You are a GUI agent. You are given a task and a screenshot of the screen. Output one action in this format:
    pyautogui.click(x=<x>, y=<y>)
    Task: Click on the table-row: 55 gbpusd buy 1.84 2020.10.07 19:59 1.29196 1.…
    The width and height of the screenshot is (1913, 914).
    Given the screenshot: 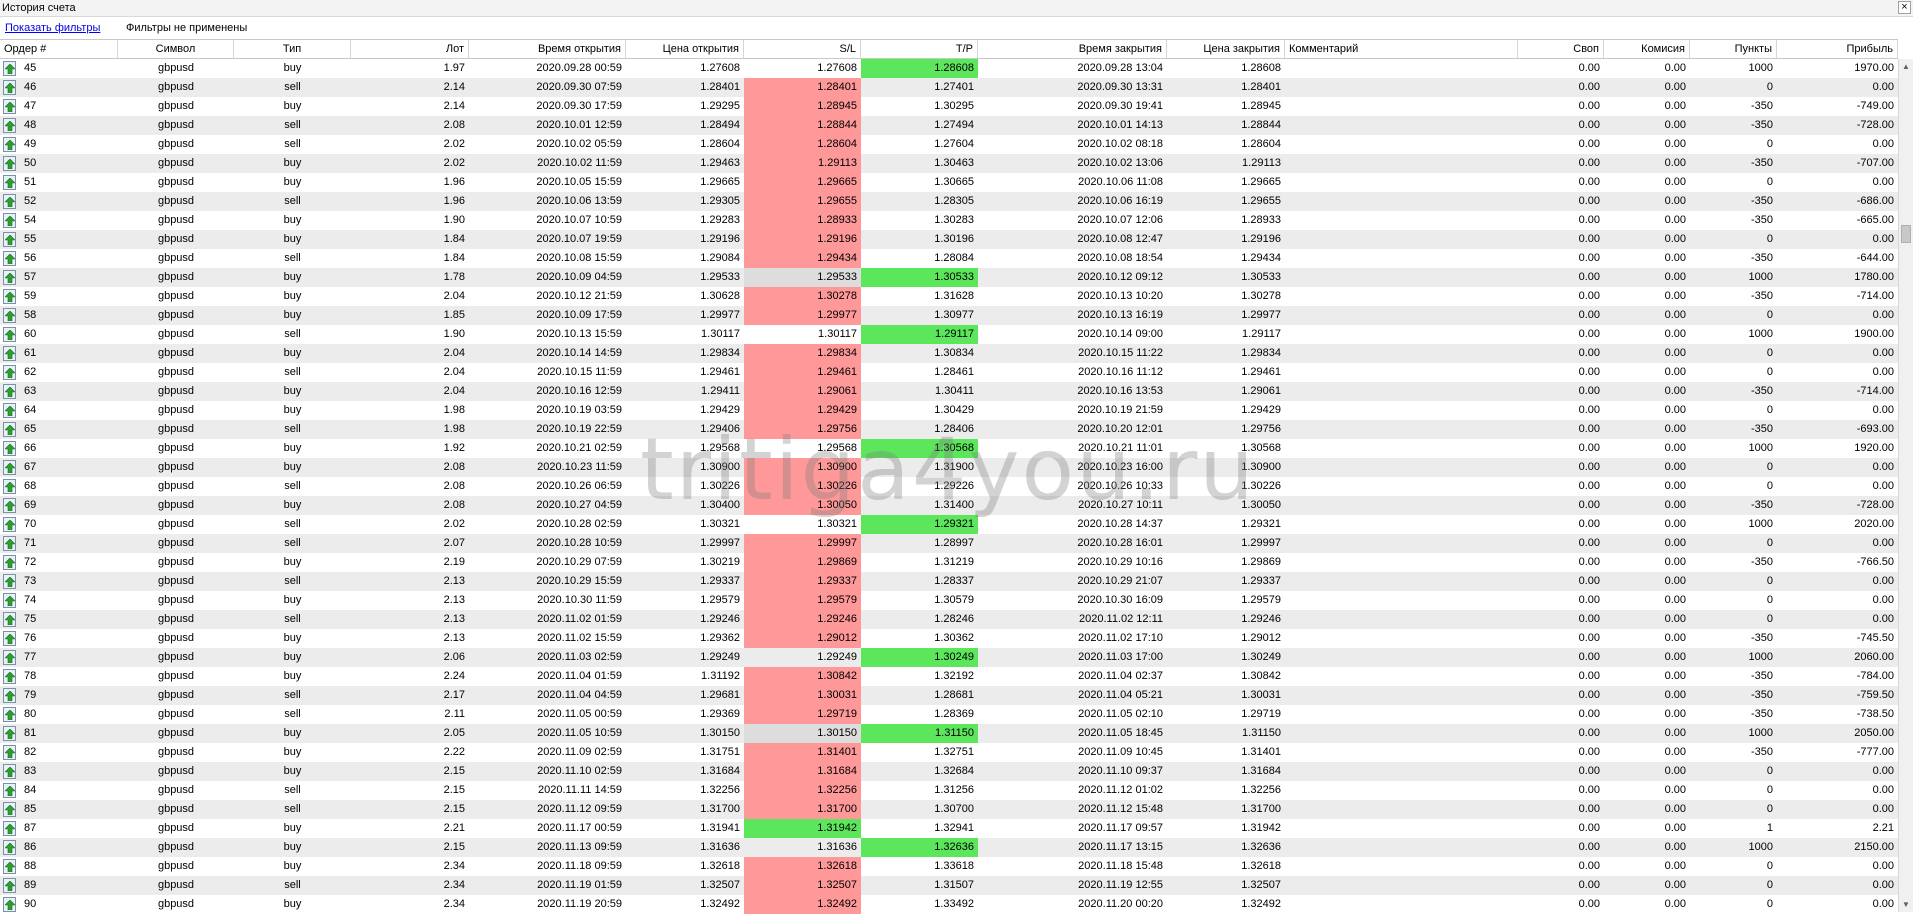 What is the action you would take?
    pyautogui.click(x=949, y=239)
    